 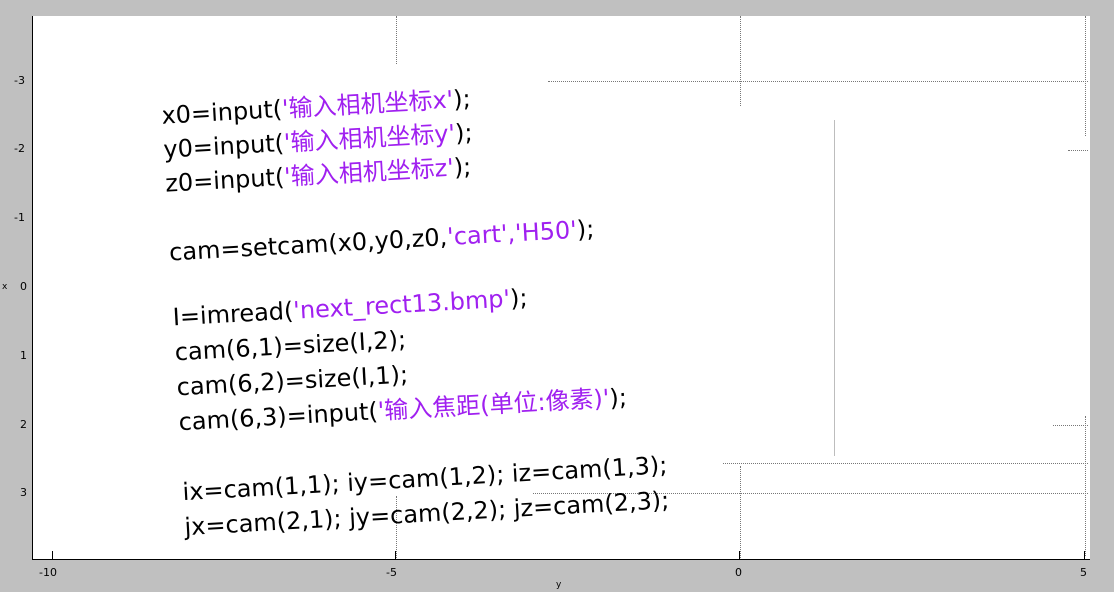 I want to click on y-tick-label: -2, so click(x=19, y=148).